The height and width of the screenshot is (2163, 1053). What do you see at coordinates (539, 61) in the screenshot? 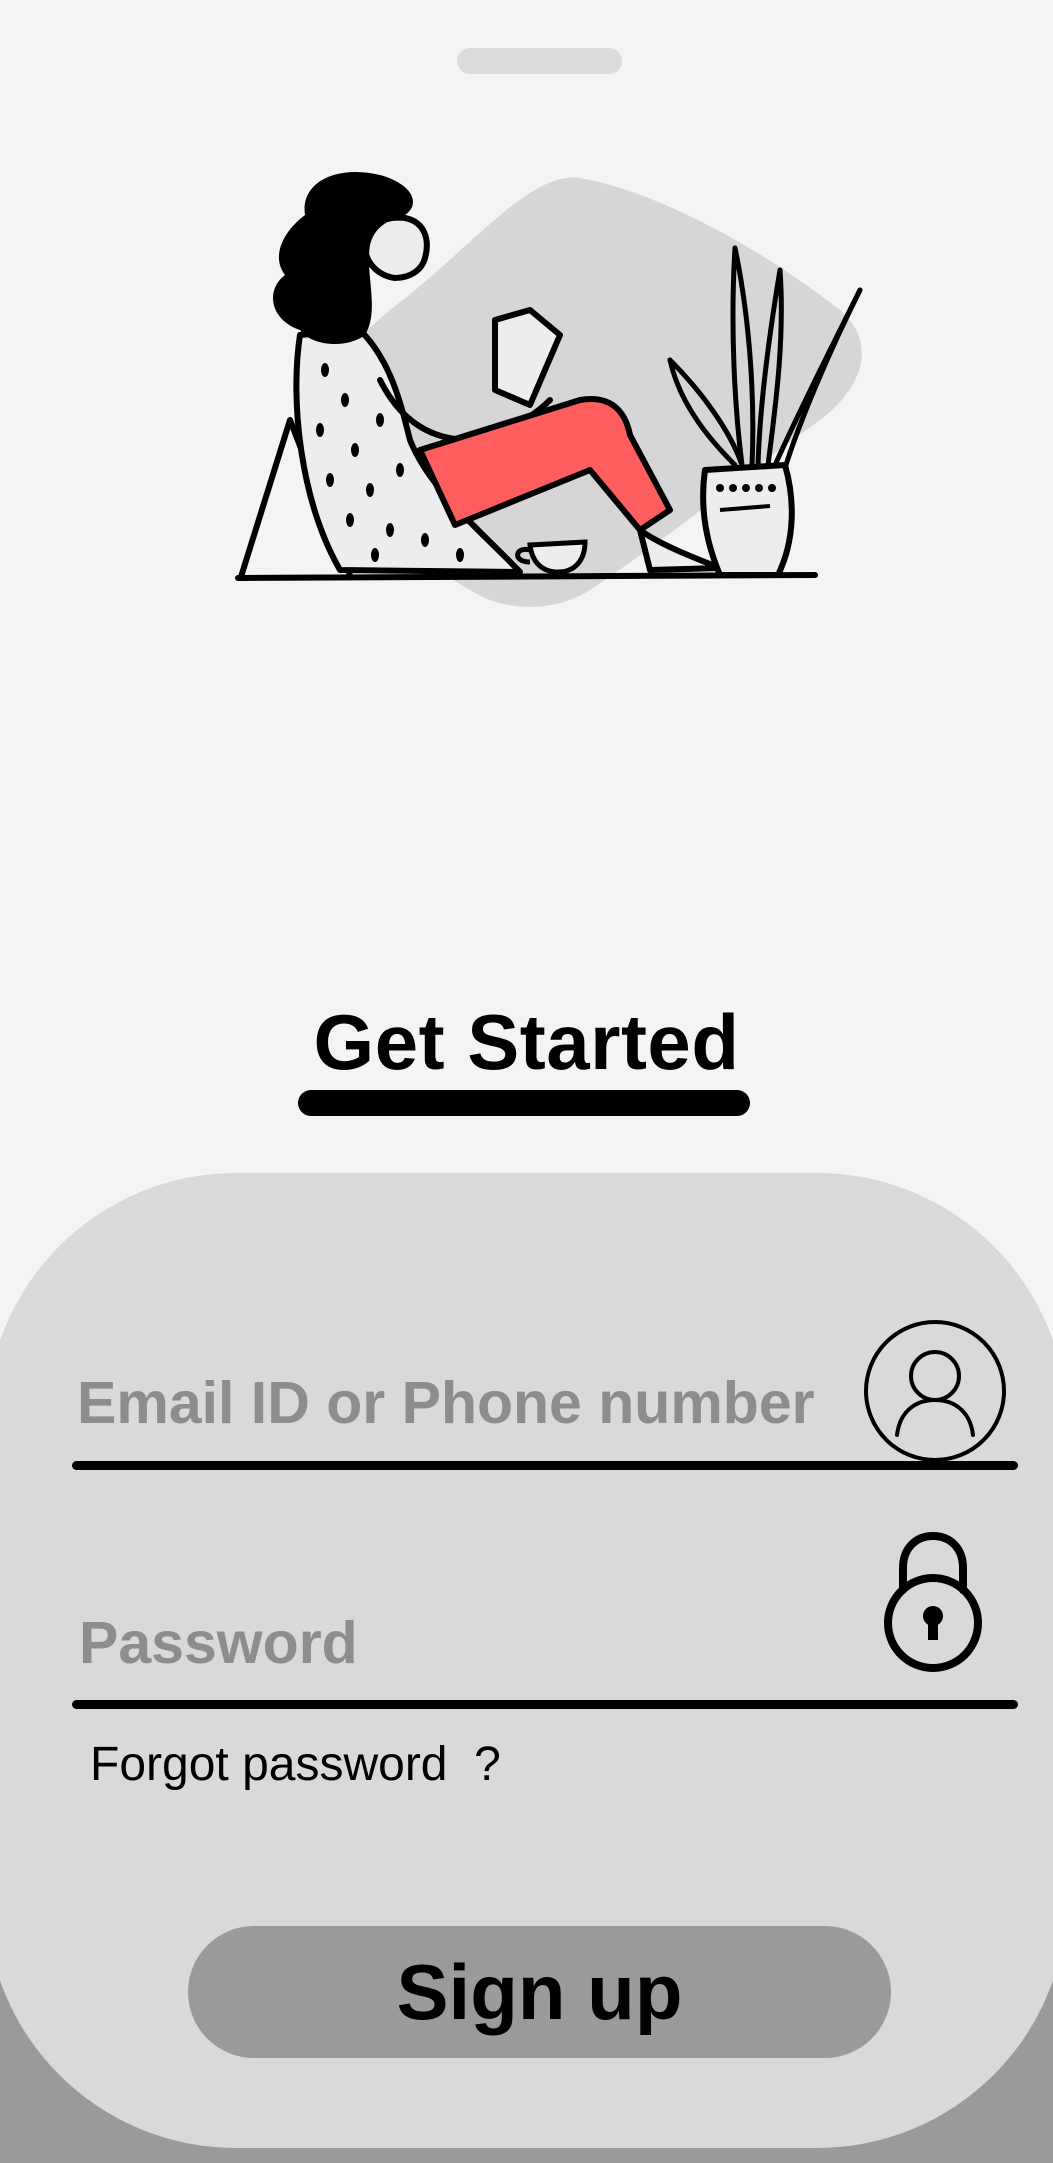
I see `drag-handle` at bounding box center [539, 61].